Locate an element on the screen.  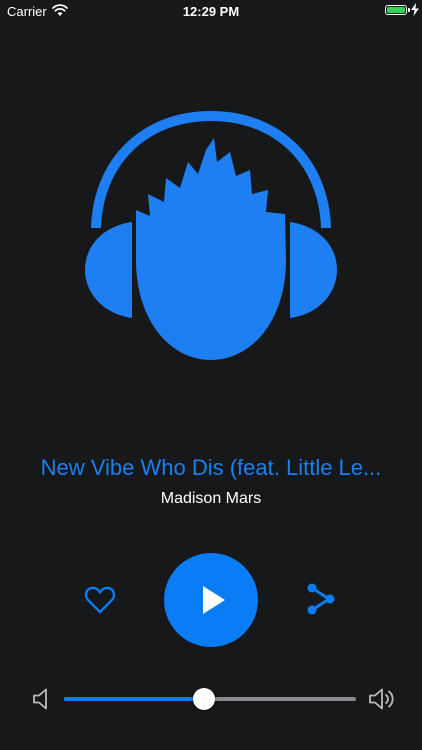
volume-high-icon is located at coordinates (382, 699).